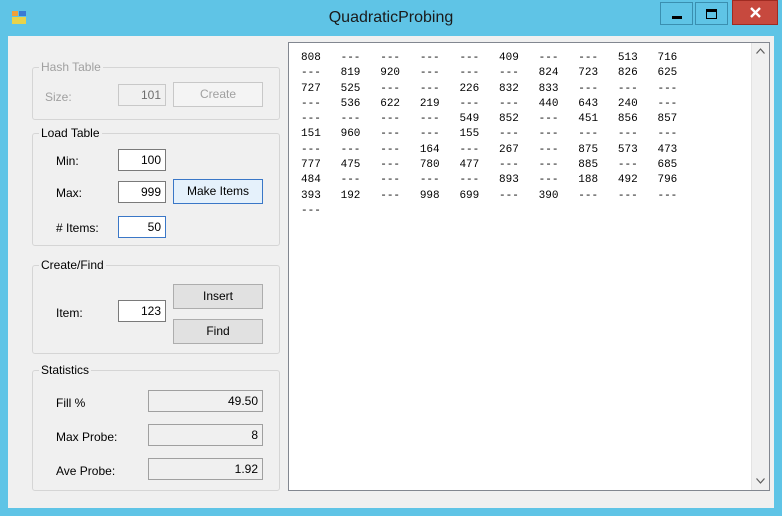  What do you see at coordinates (755, 12) in the screenshot?
I see `close-button` at bounding box center [755, 12].